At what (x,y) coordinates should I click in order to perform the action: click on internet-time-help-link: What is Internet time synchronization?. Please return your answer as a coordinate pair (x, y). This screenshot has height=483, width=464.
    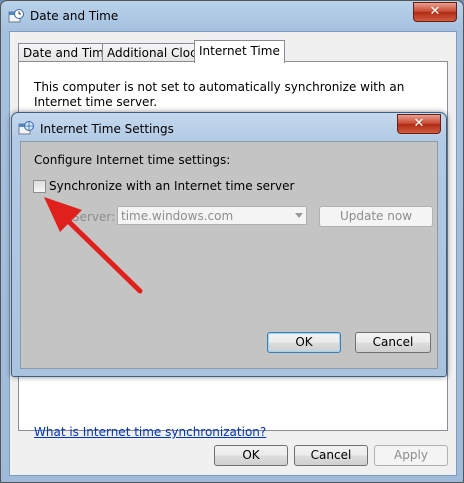
    Looking at the image, I should click on (150, 432).